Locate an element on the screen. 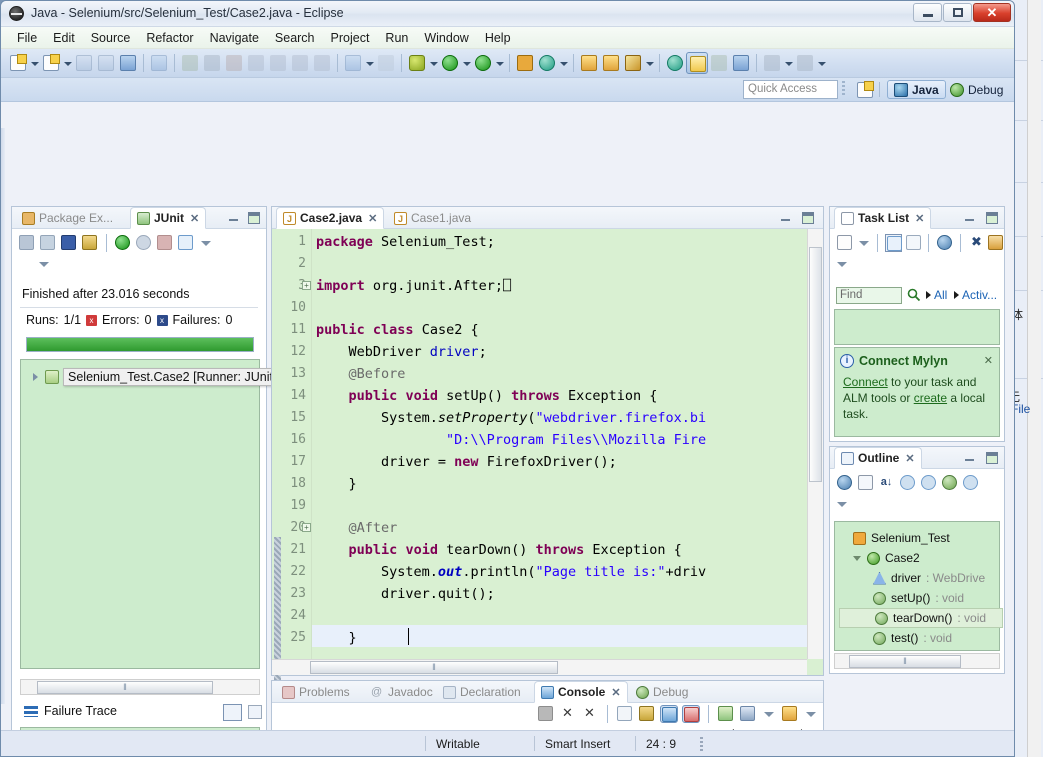  remove-launch-icon: ✕ is located at coordinates (568, 714).